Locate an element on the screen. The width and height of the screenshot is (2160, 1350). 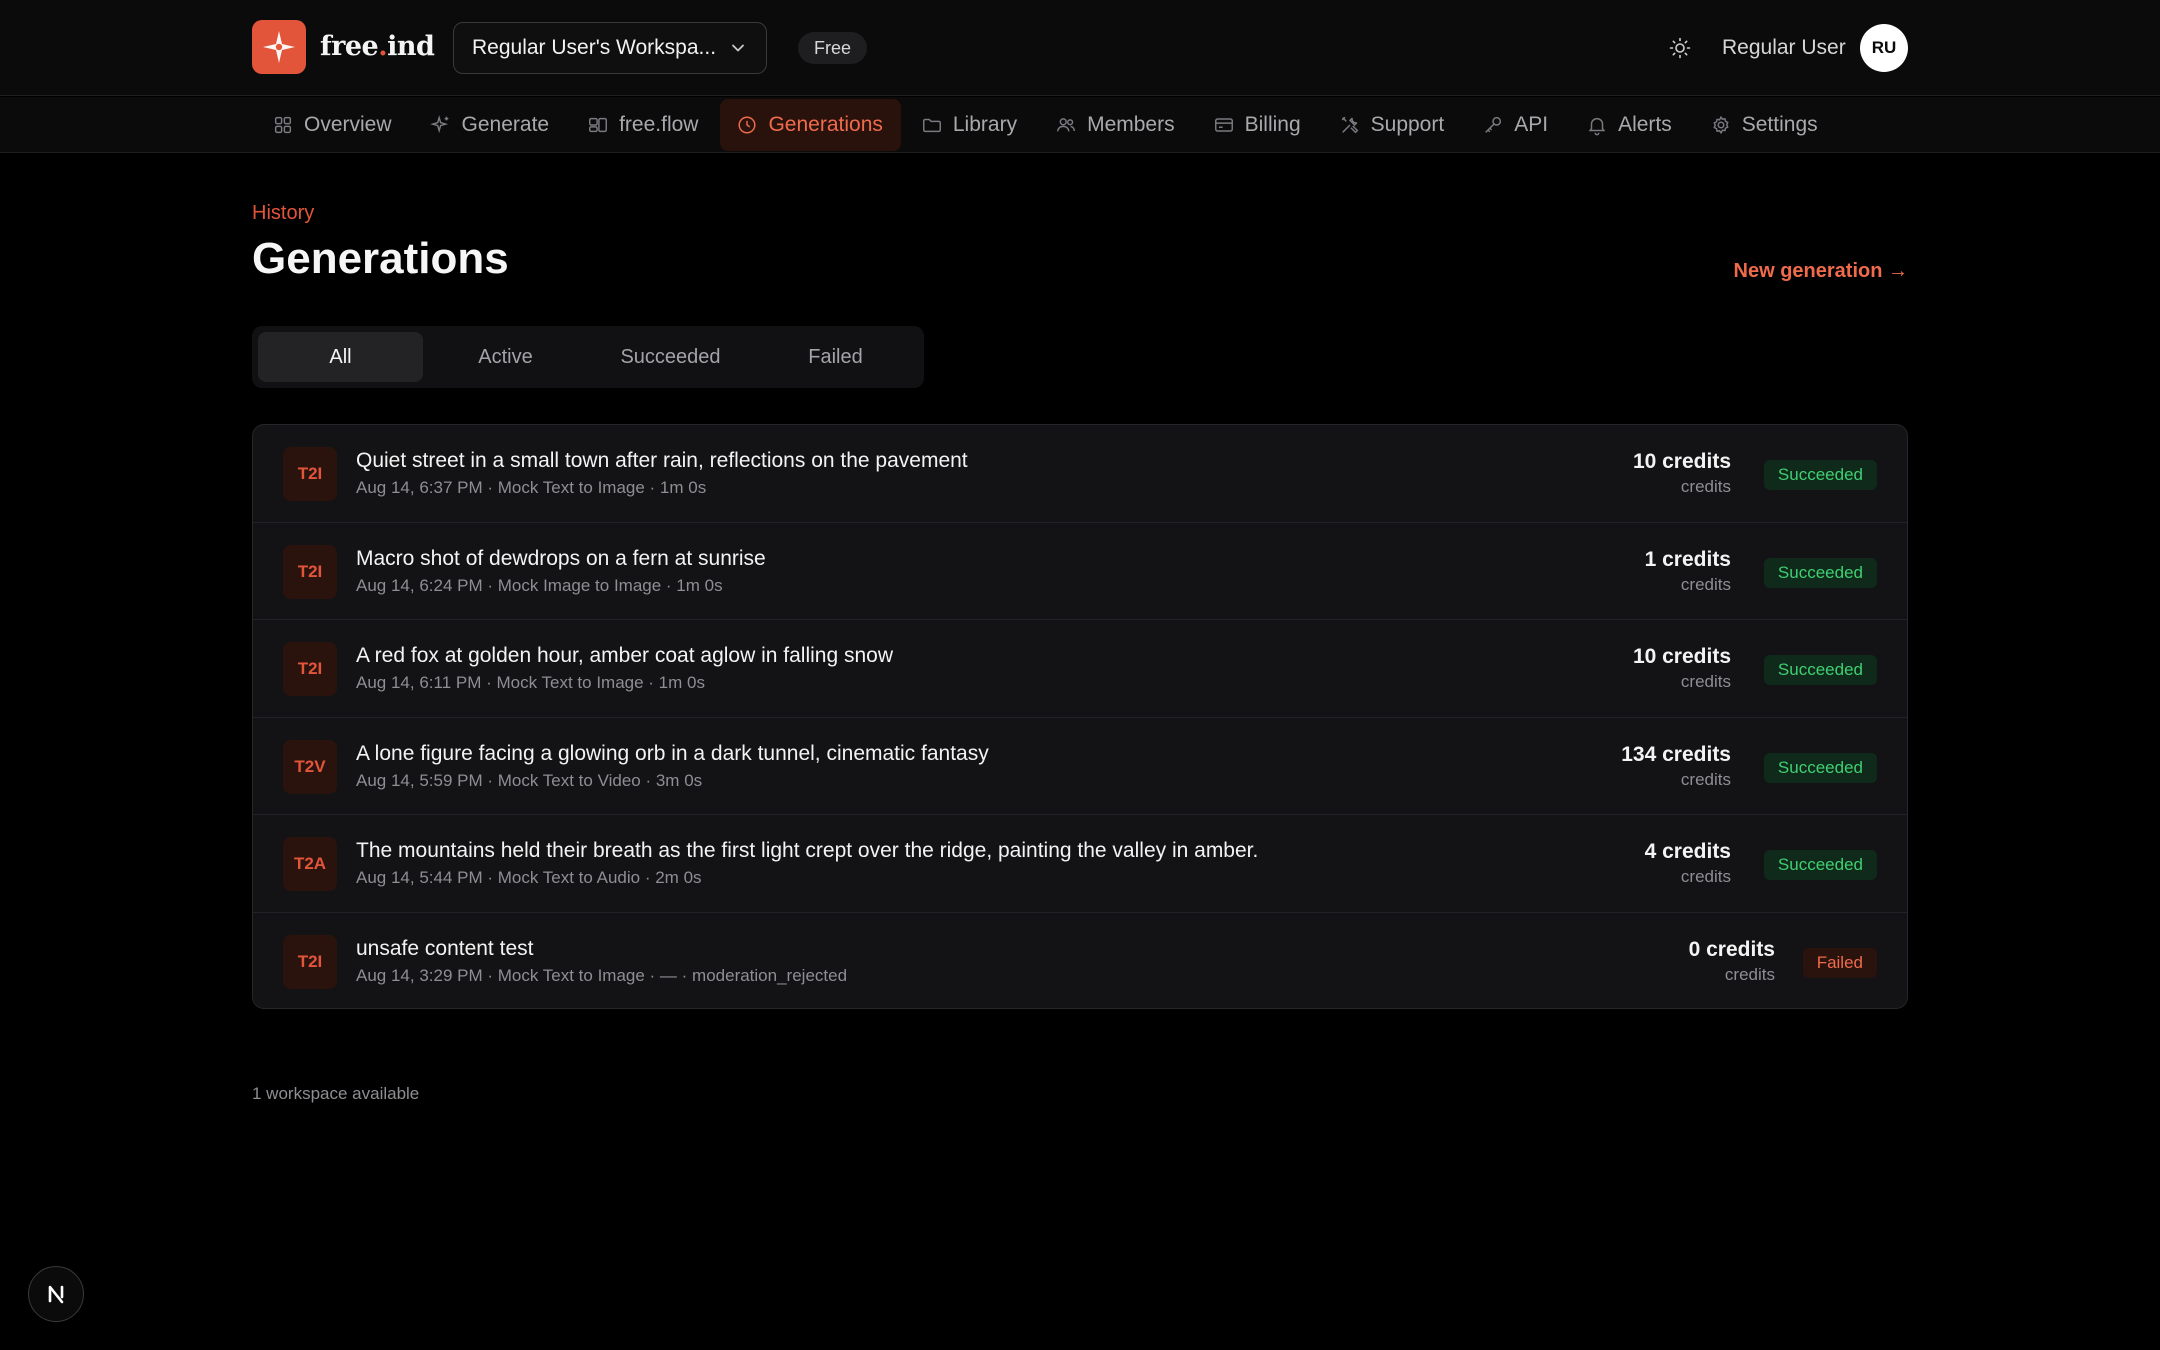
credits-cost: 4 credits credits is located at coordinates (1688, 864).